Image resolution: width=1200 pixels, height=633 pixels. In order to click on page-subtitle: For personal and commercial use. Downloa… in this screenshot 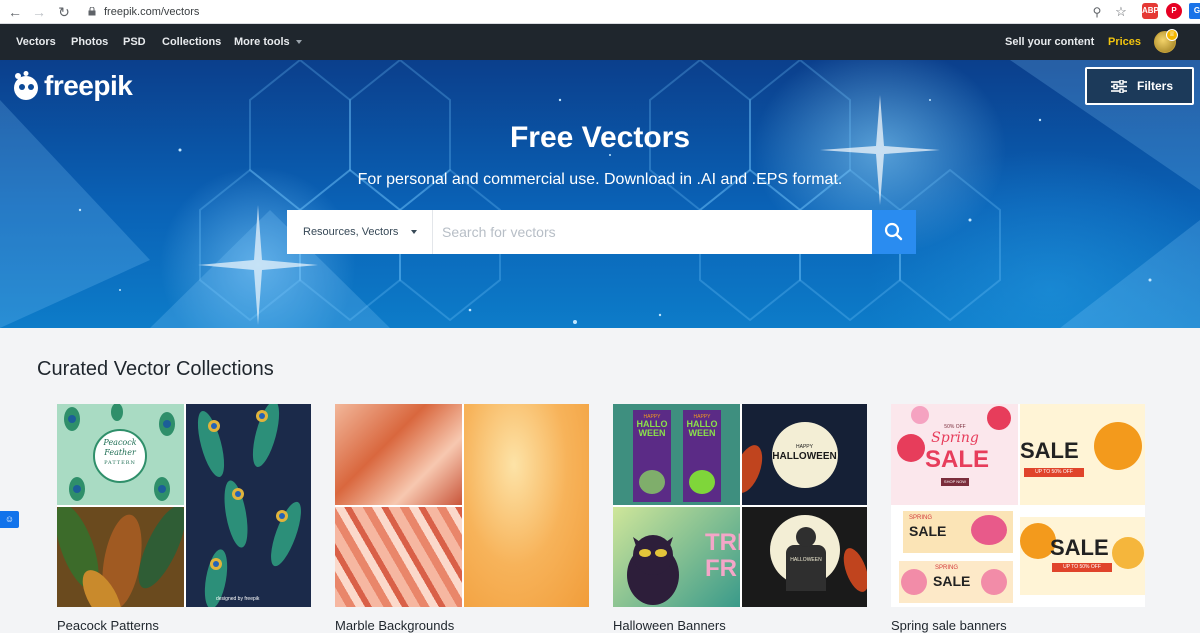, I will do `click(600, 179)`.